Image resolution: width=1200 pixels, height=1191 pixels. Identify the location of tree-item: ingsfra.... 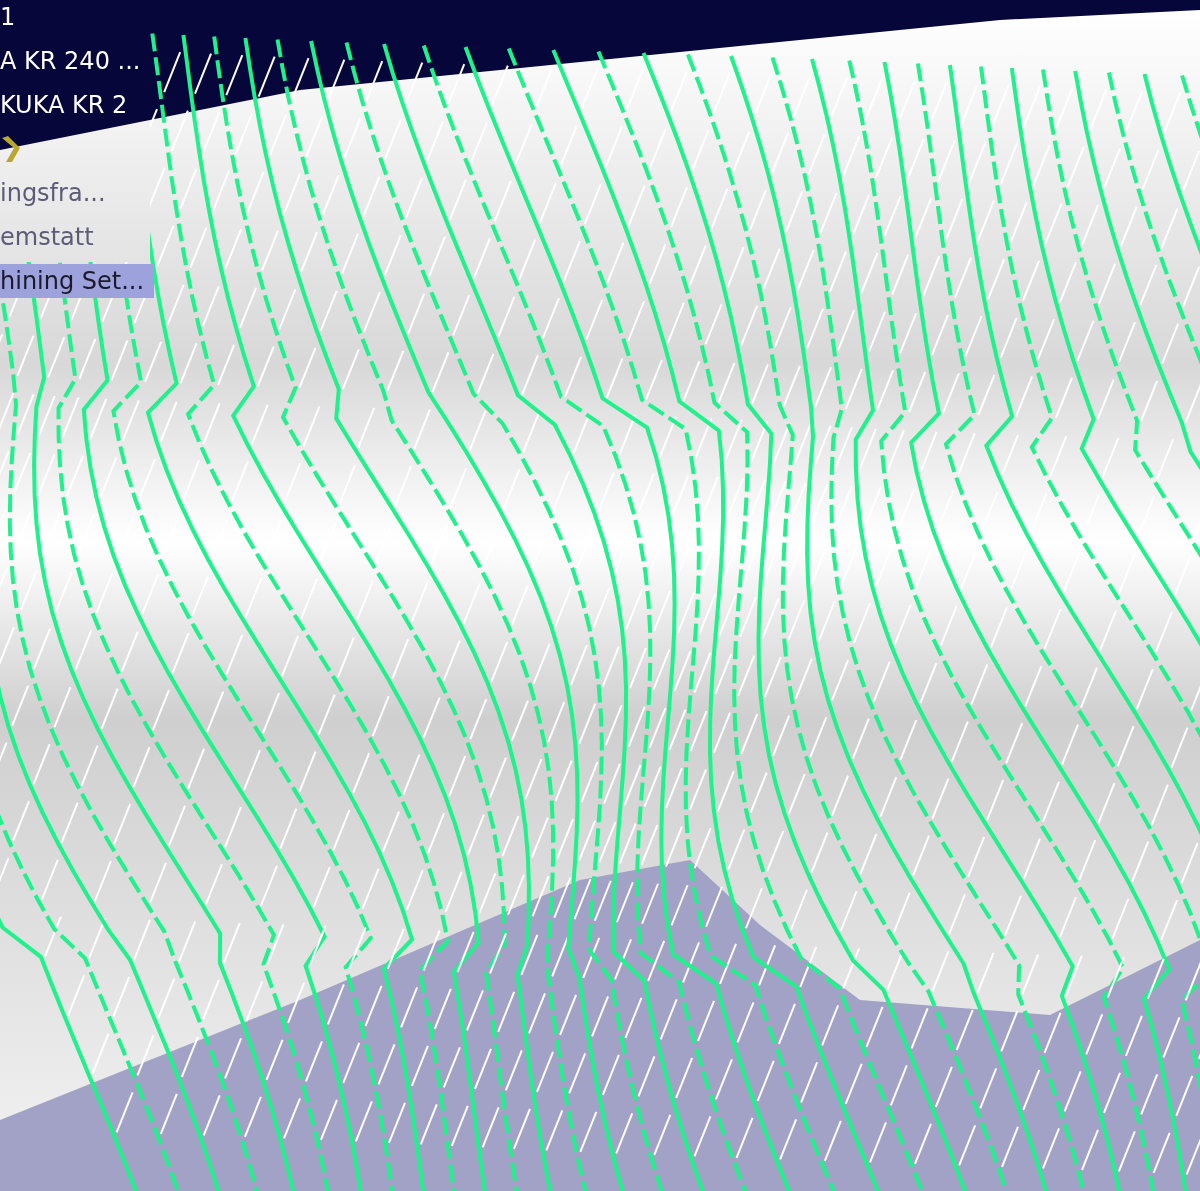
(57, 193).